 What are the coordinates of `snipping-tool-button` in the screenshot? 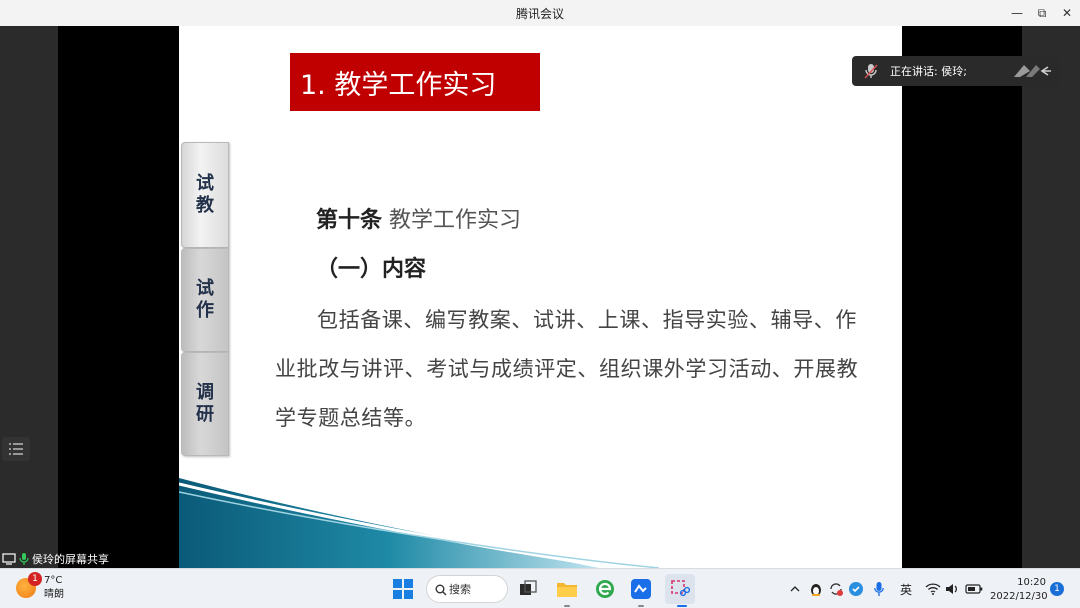 It's located at (680, 589).